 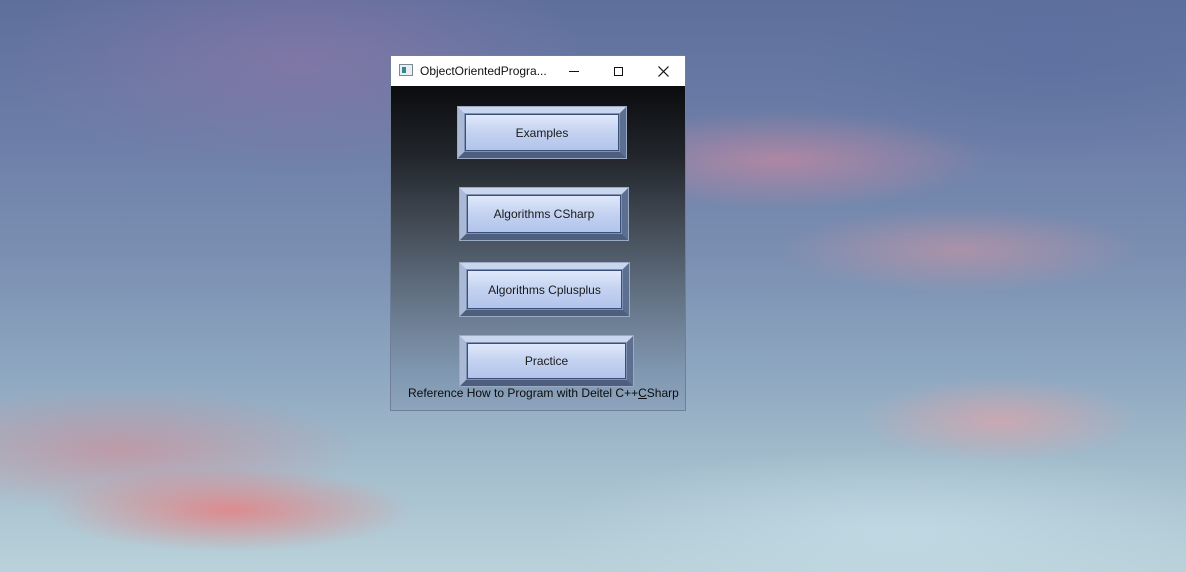 I want to click on close-icon, so click(x=663, y=71).